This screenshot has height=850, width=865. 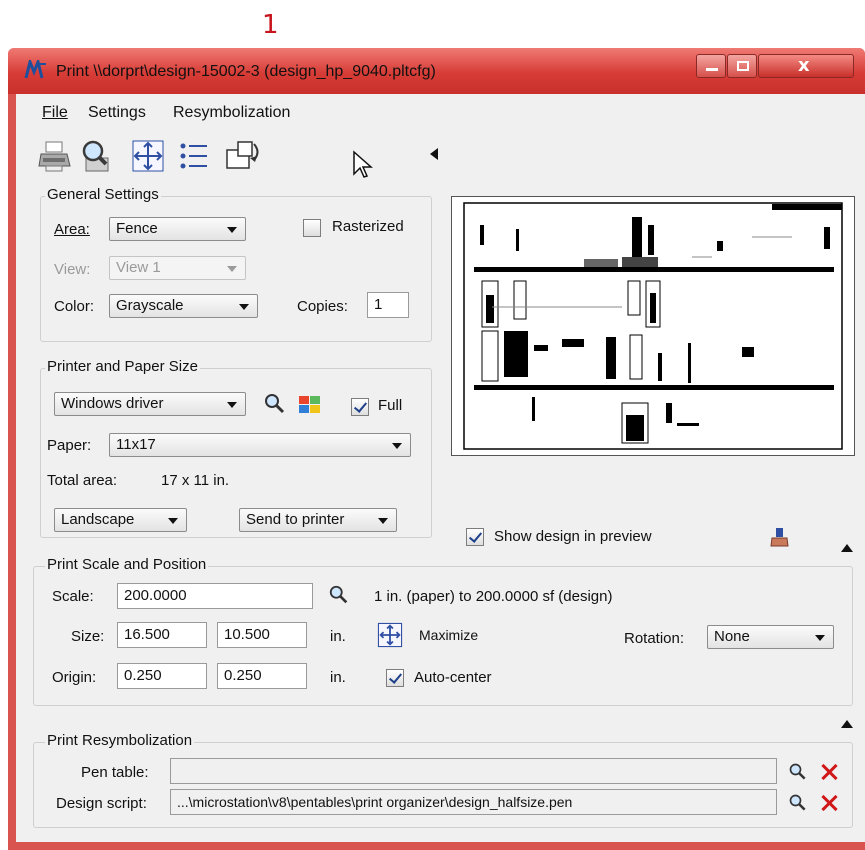 I want to click on color-value: Grayscale, so click(x=150, y=305).